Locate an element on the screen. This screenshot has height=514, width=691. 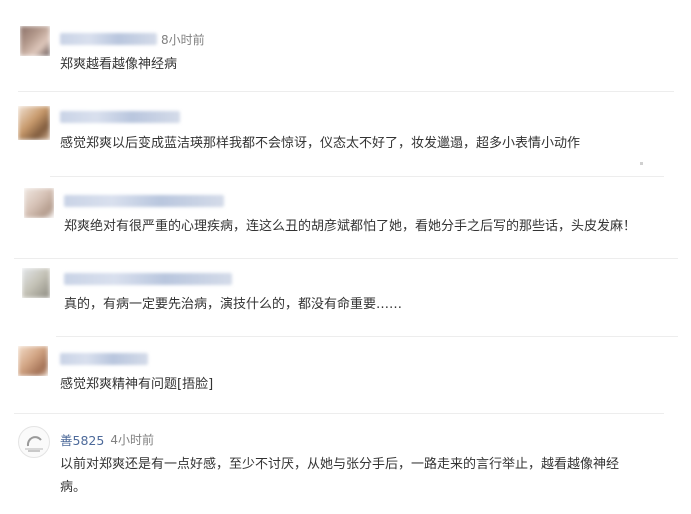
comment-time: 8小时前 is located at coordinates (183, 39).